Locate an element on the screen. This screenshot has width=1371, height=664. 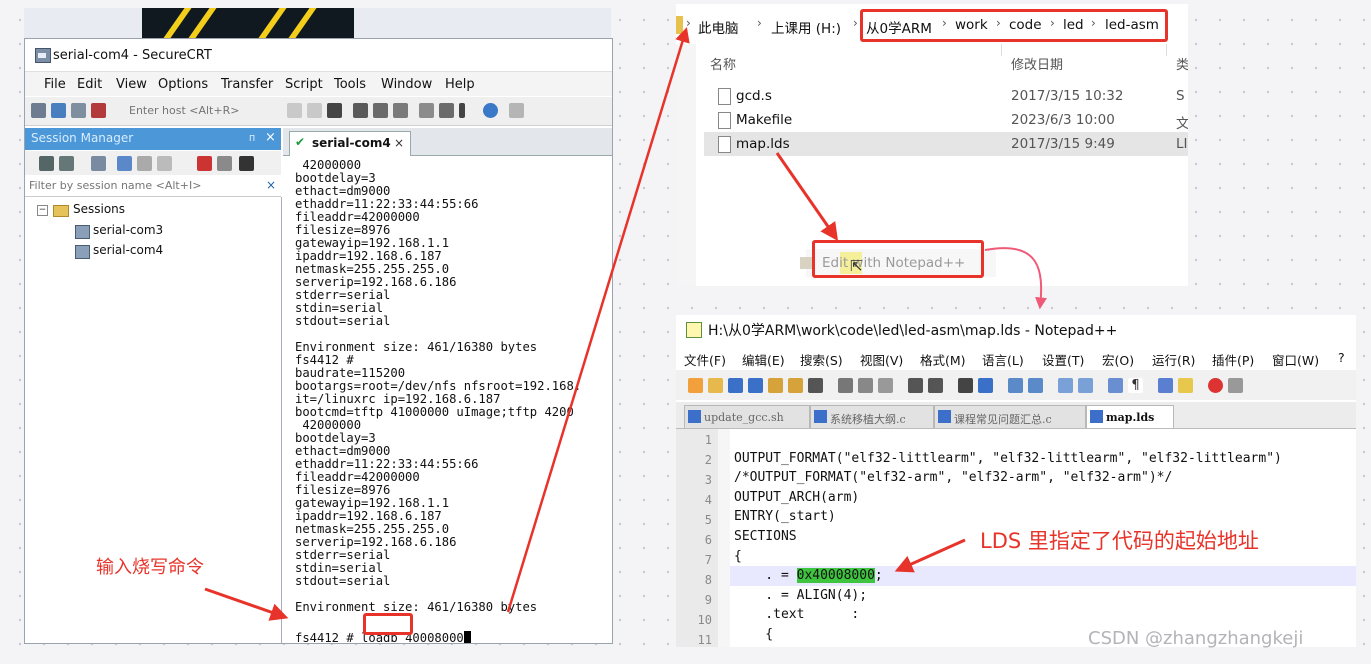
arrow-menu-to-notepad is located at coordinates (1015, 278).